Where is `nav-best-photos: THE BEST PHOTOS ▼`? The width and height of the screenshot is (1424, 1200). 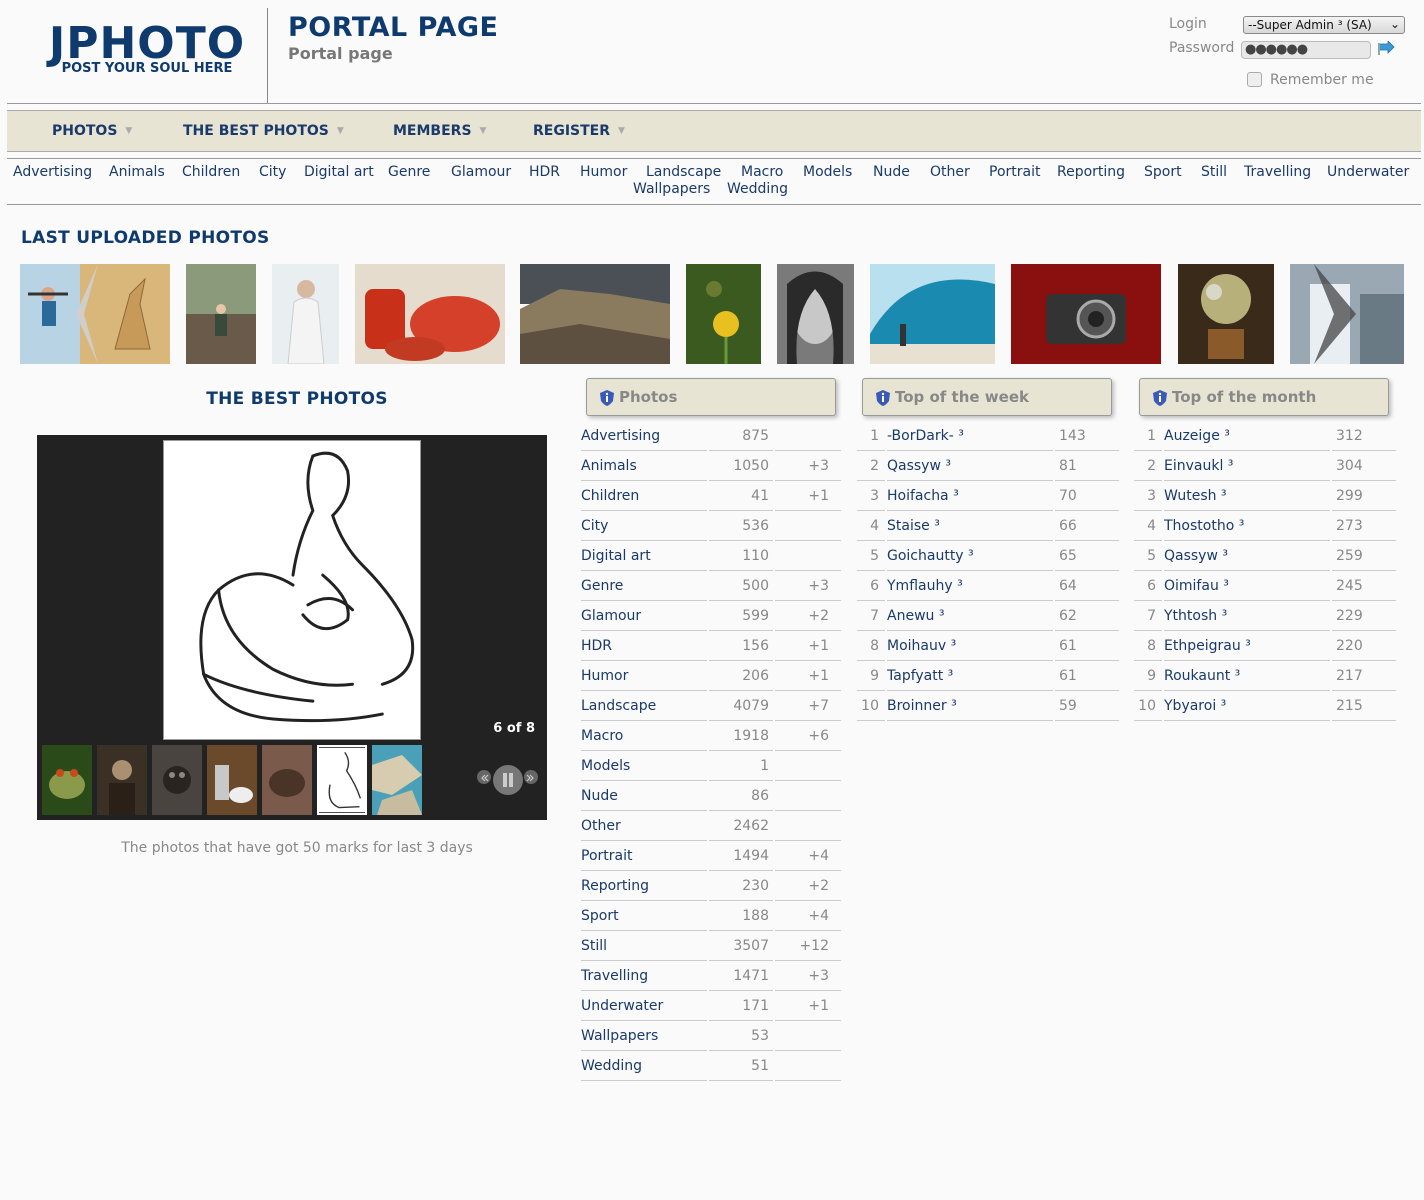
nav-best-photos: THE BEST PHOTOS ▼ is located at coordinates (263, 131).